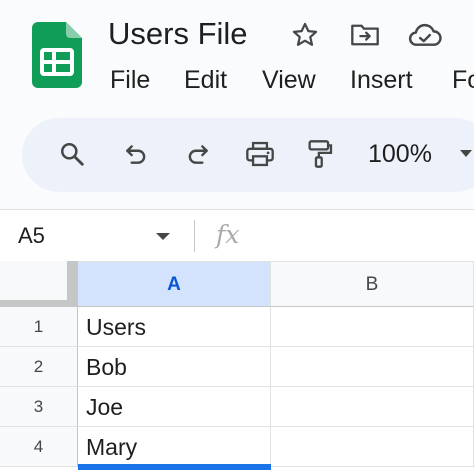 This screenshot has width=474, height=470. I want to click on table-row: 1 Users, so click(237, 327).